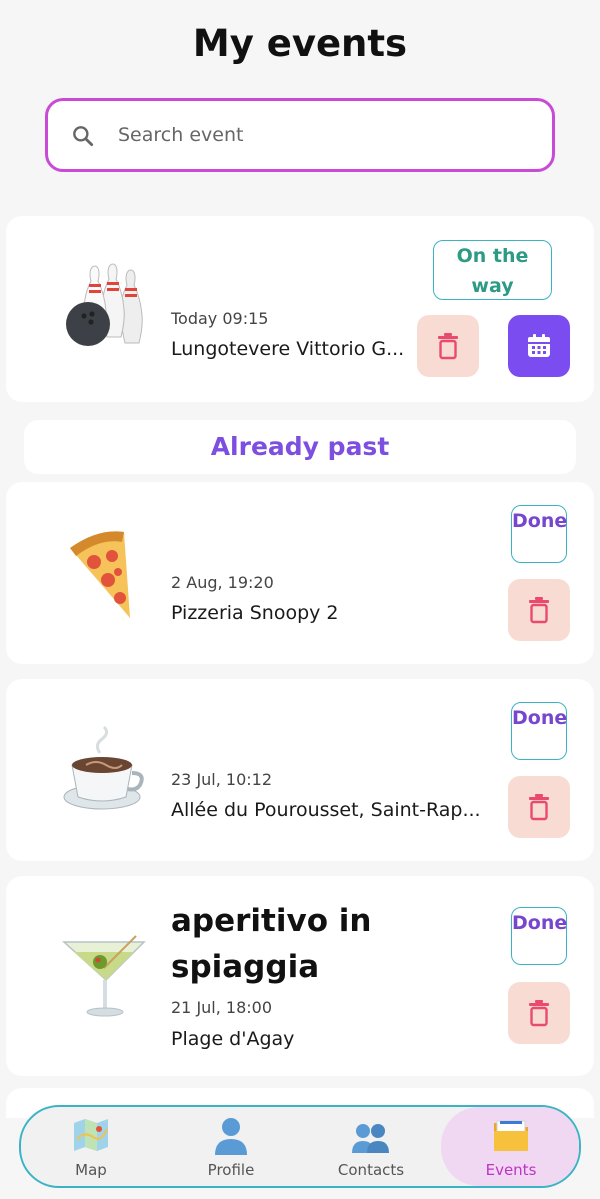 The image size is (600, 1199). What do you see at coordinates (100, 574) in the screenshot?
I see `pizza-icon` at bounding box center [100, 574].